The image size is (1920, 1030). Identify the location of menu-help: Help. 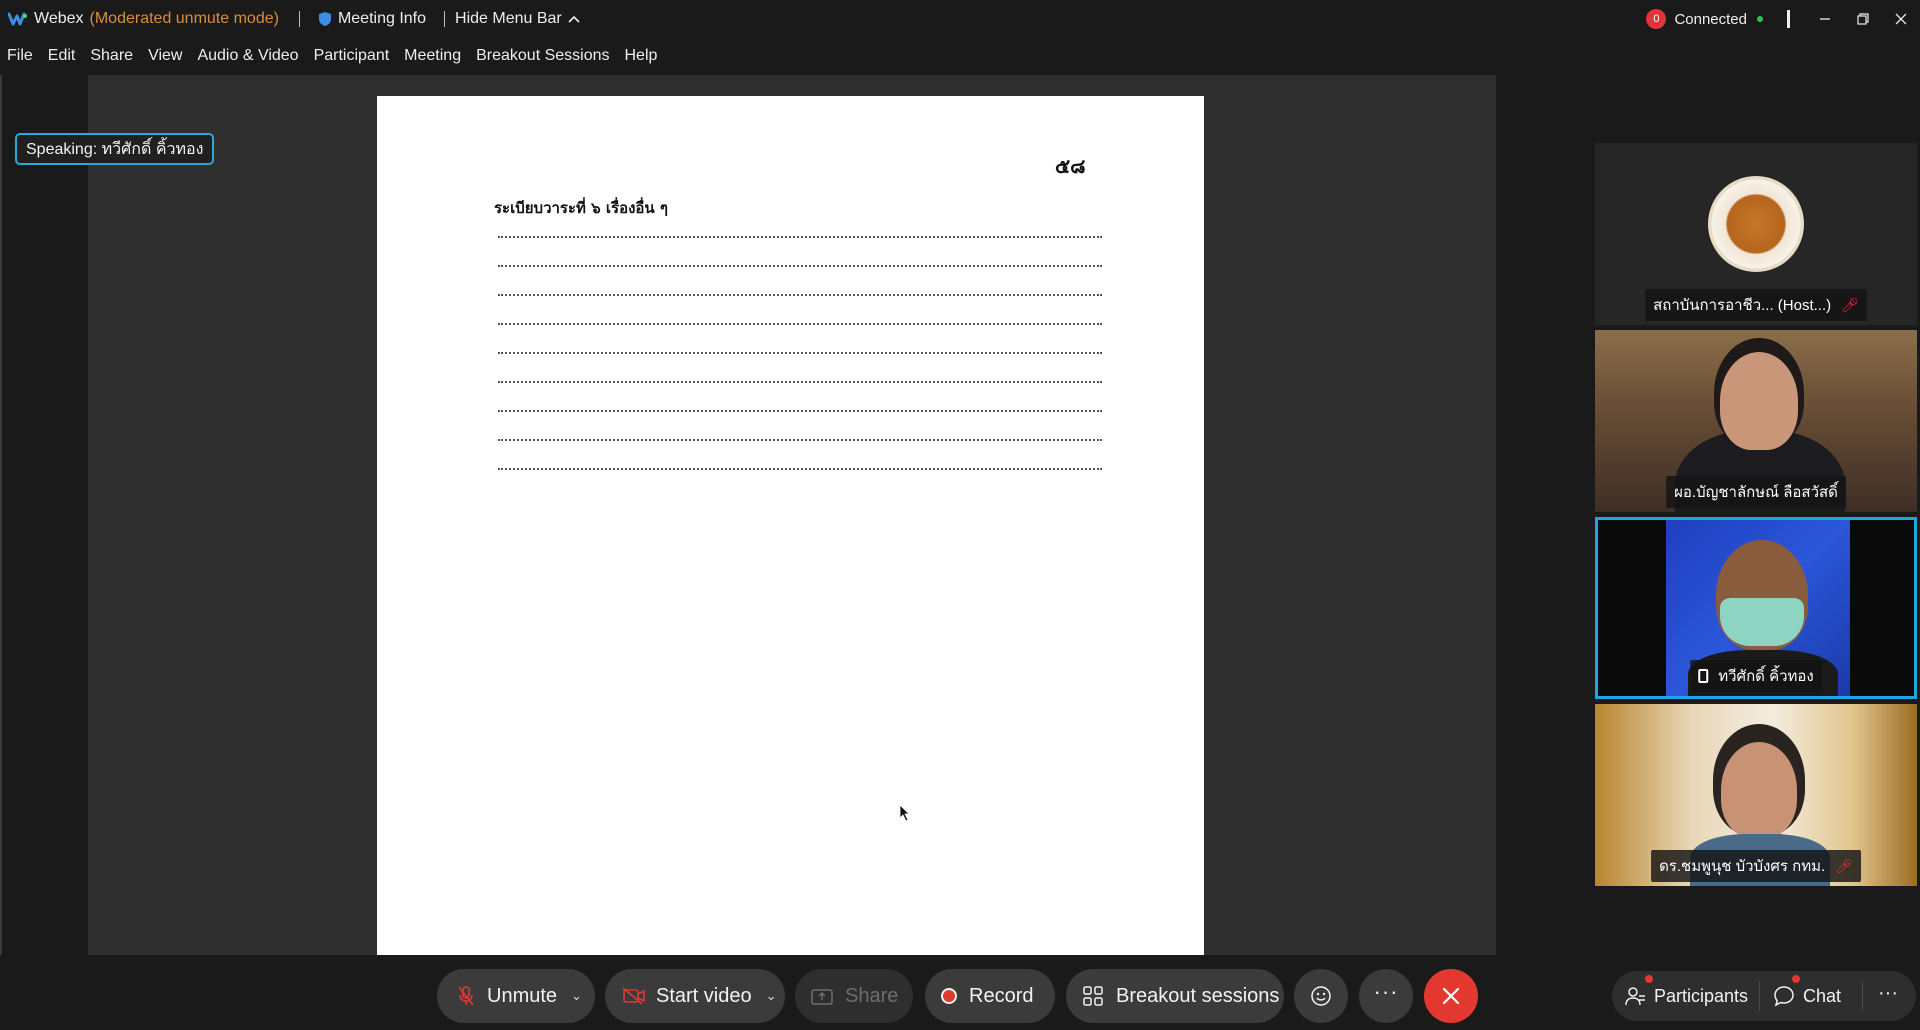
(641, 56).